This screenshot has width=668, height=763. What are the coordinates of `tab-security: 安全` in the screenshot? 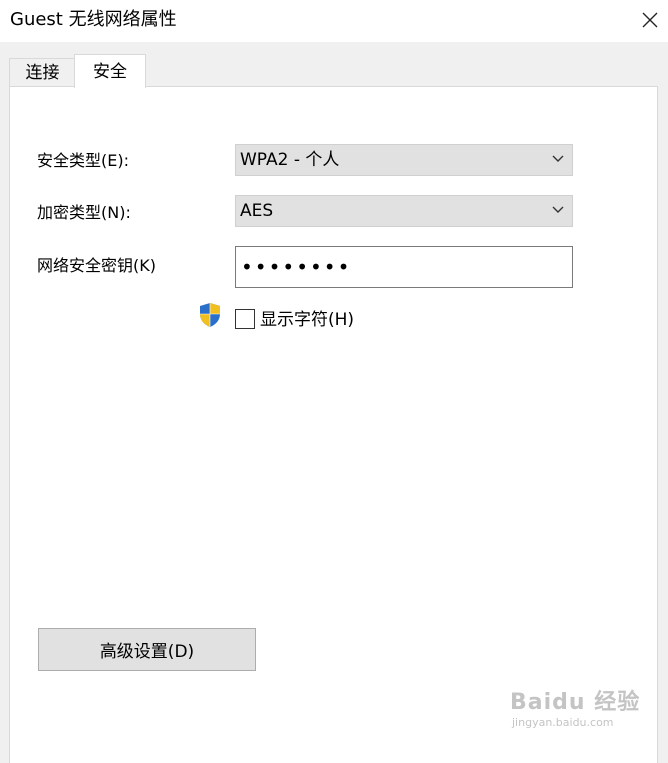 It's located at (110, 71).